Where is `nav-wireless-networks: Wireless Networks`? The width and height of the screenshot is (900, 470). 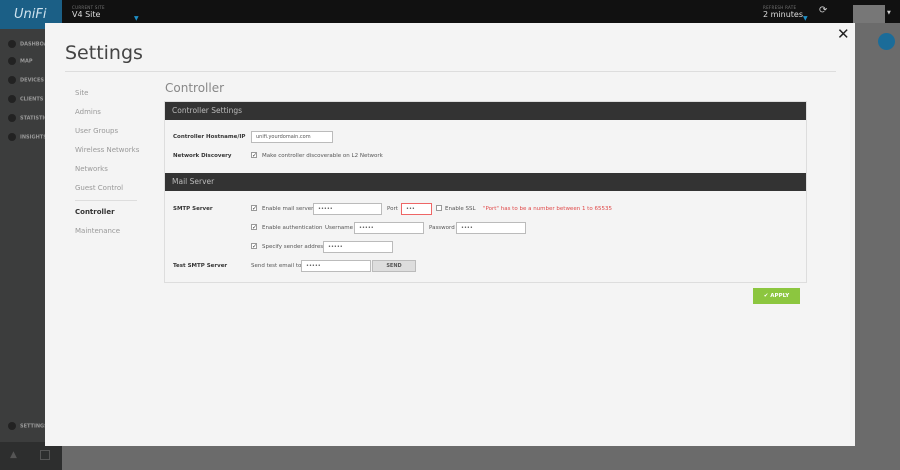 nav-wireless-networks: Wireless Networks is located at coordinates (107, 150).